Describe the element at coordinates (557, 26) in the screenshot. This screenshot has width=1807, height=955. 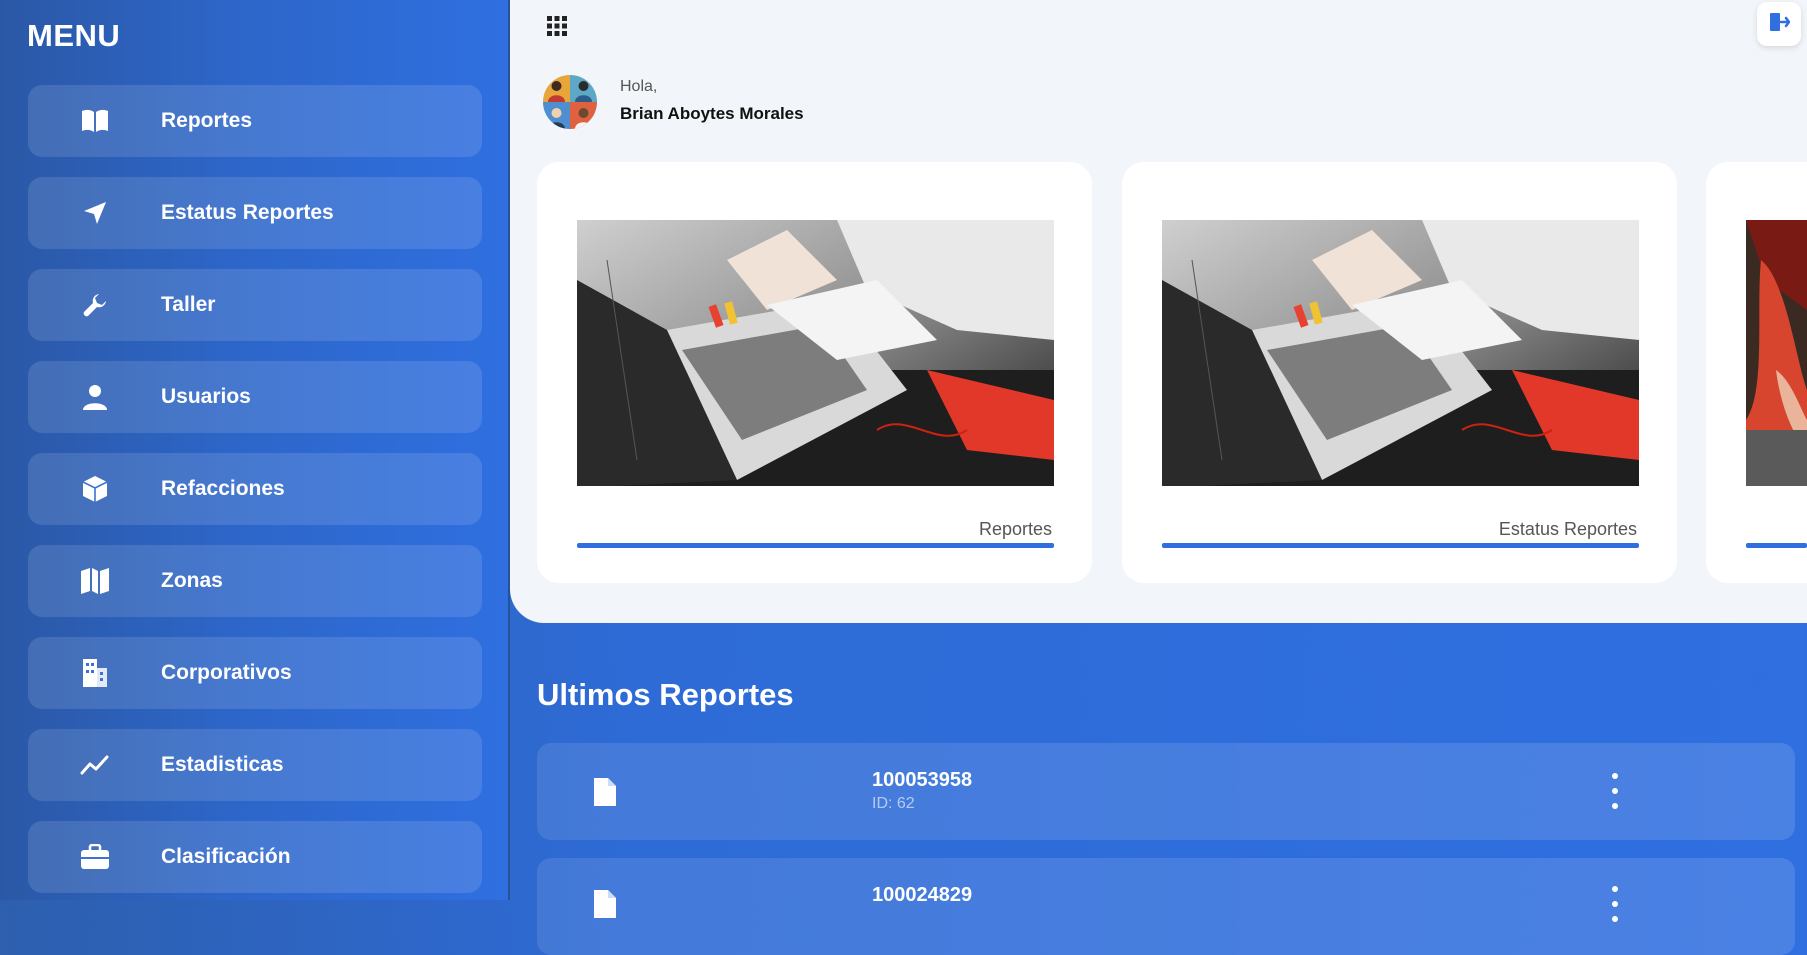
I see `apps-grid-icon` at that location.